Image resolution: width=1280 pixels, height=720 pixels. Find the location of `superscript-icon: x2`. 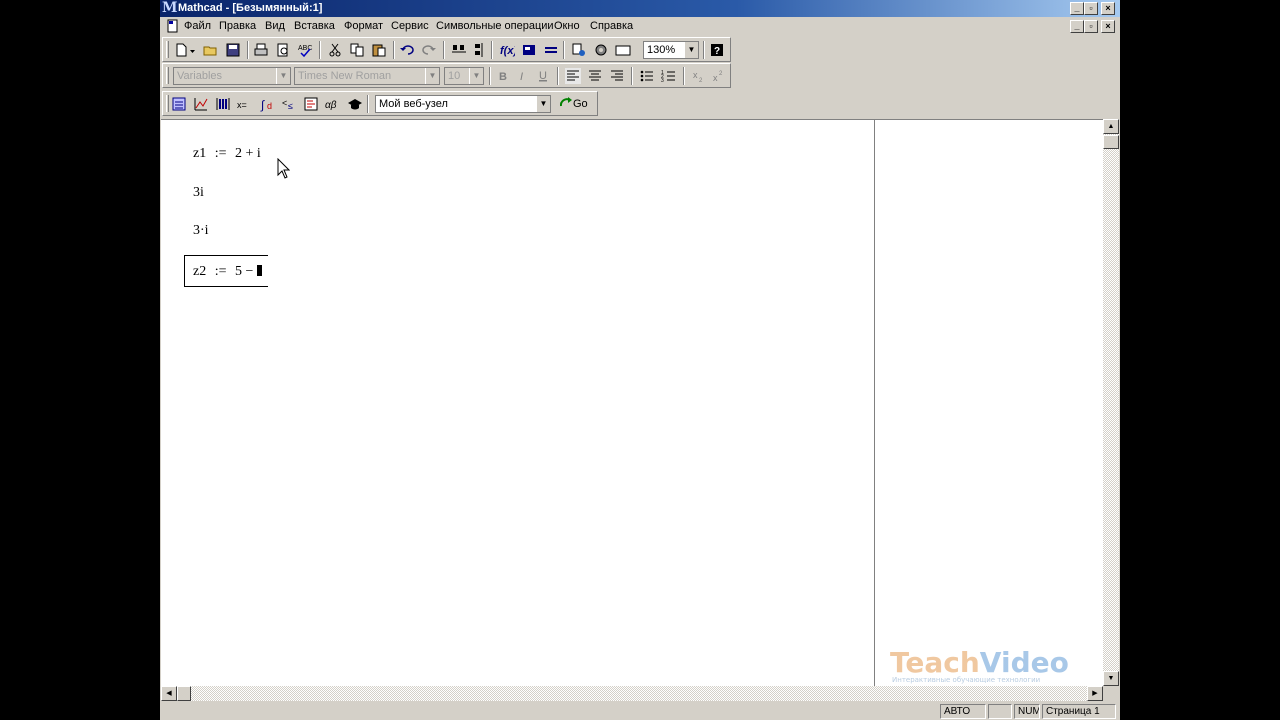

superscript-icon: x2 is located at coordinates (719, 76).